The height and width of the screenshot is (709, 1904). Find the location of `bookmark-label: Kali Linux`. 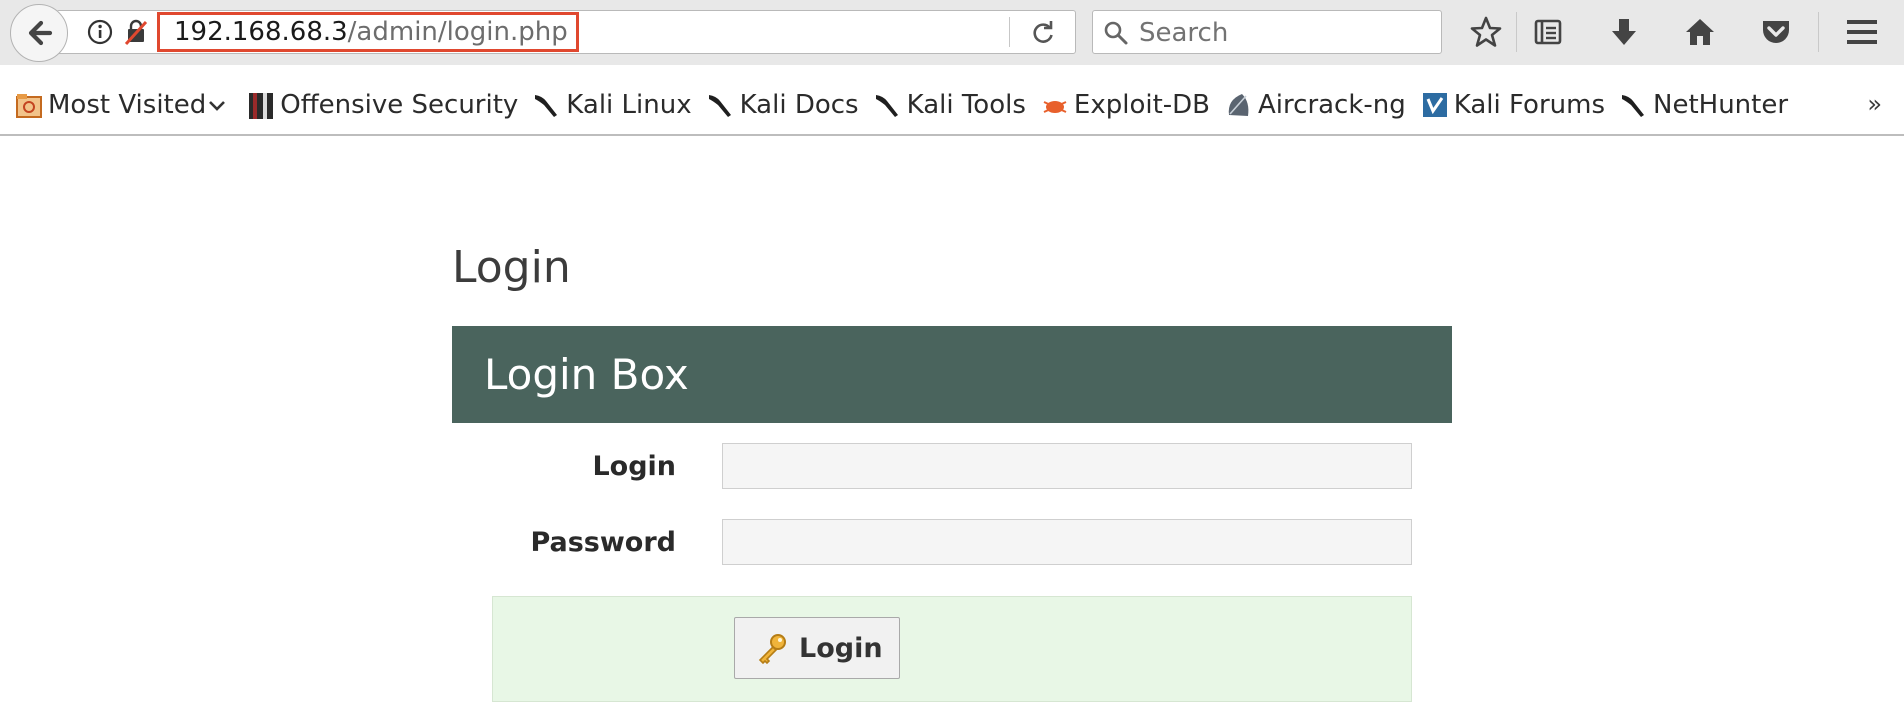

bookmark-label: Kali Linux is located at coordinates (629, 105).